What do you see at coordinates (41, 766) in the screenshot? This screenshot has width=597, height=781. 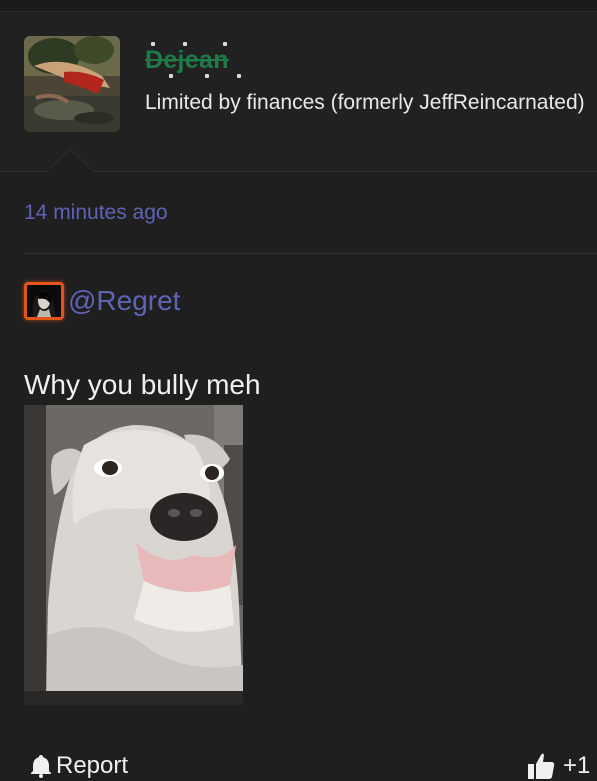 I see `bell-icon` at bounding box center [41, 766].